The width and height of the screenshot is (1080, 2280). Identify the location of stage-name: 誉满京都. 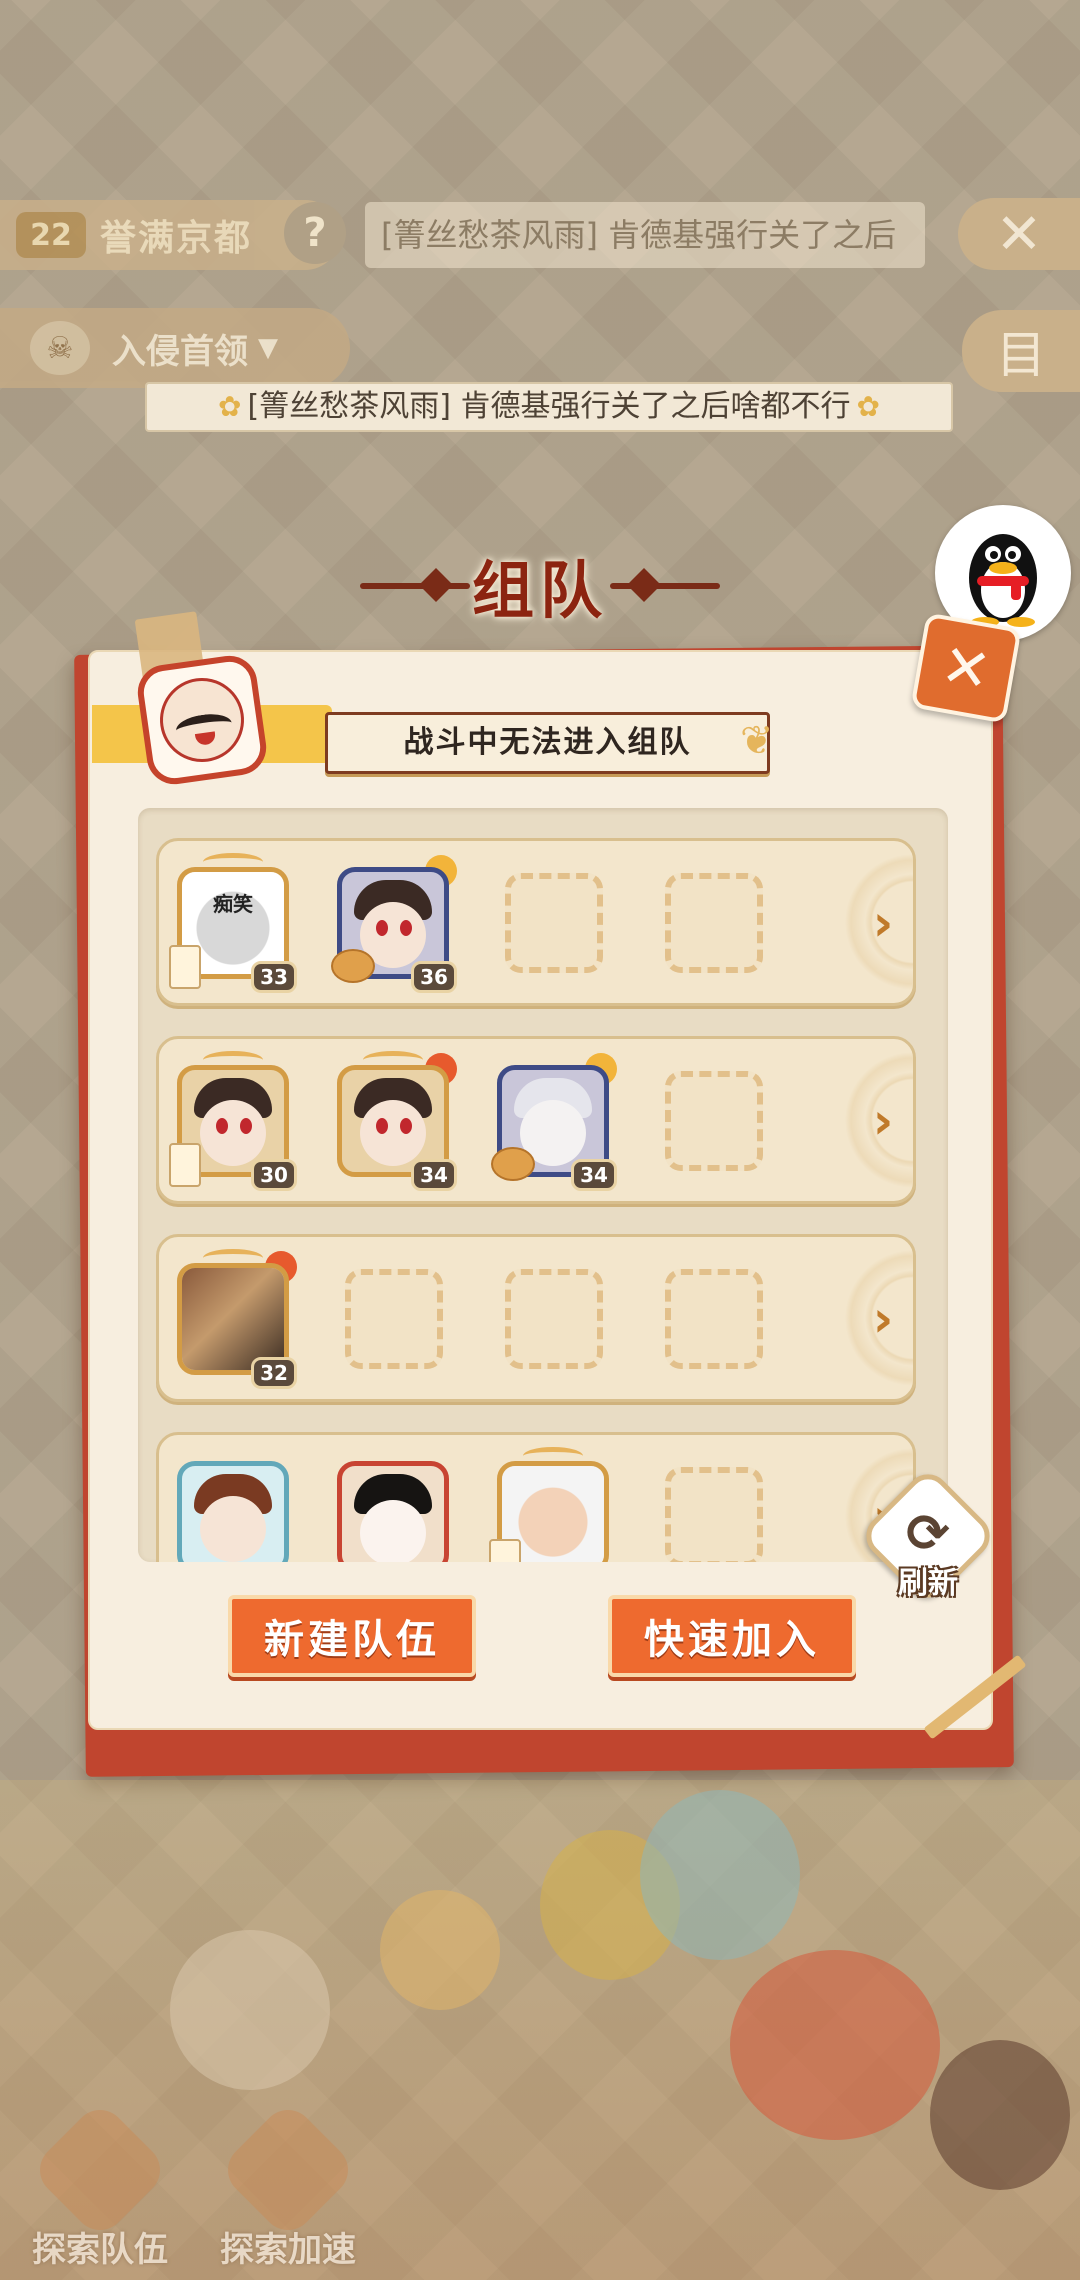
(176, 238).